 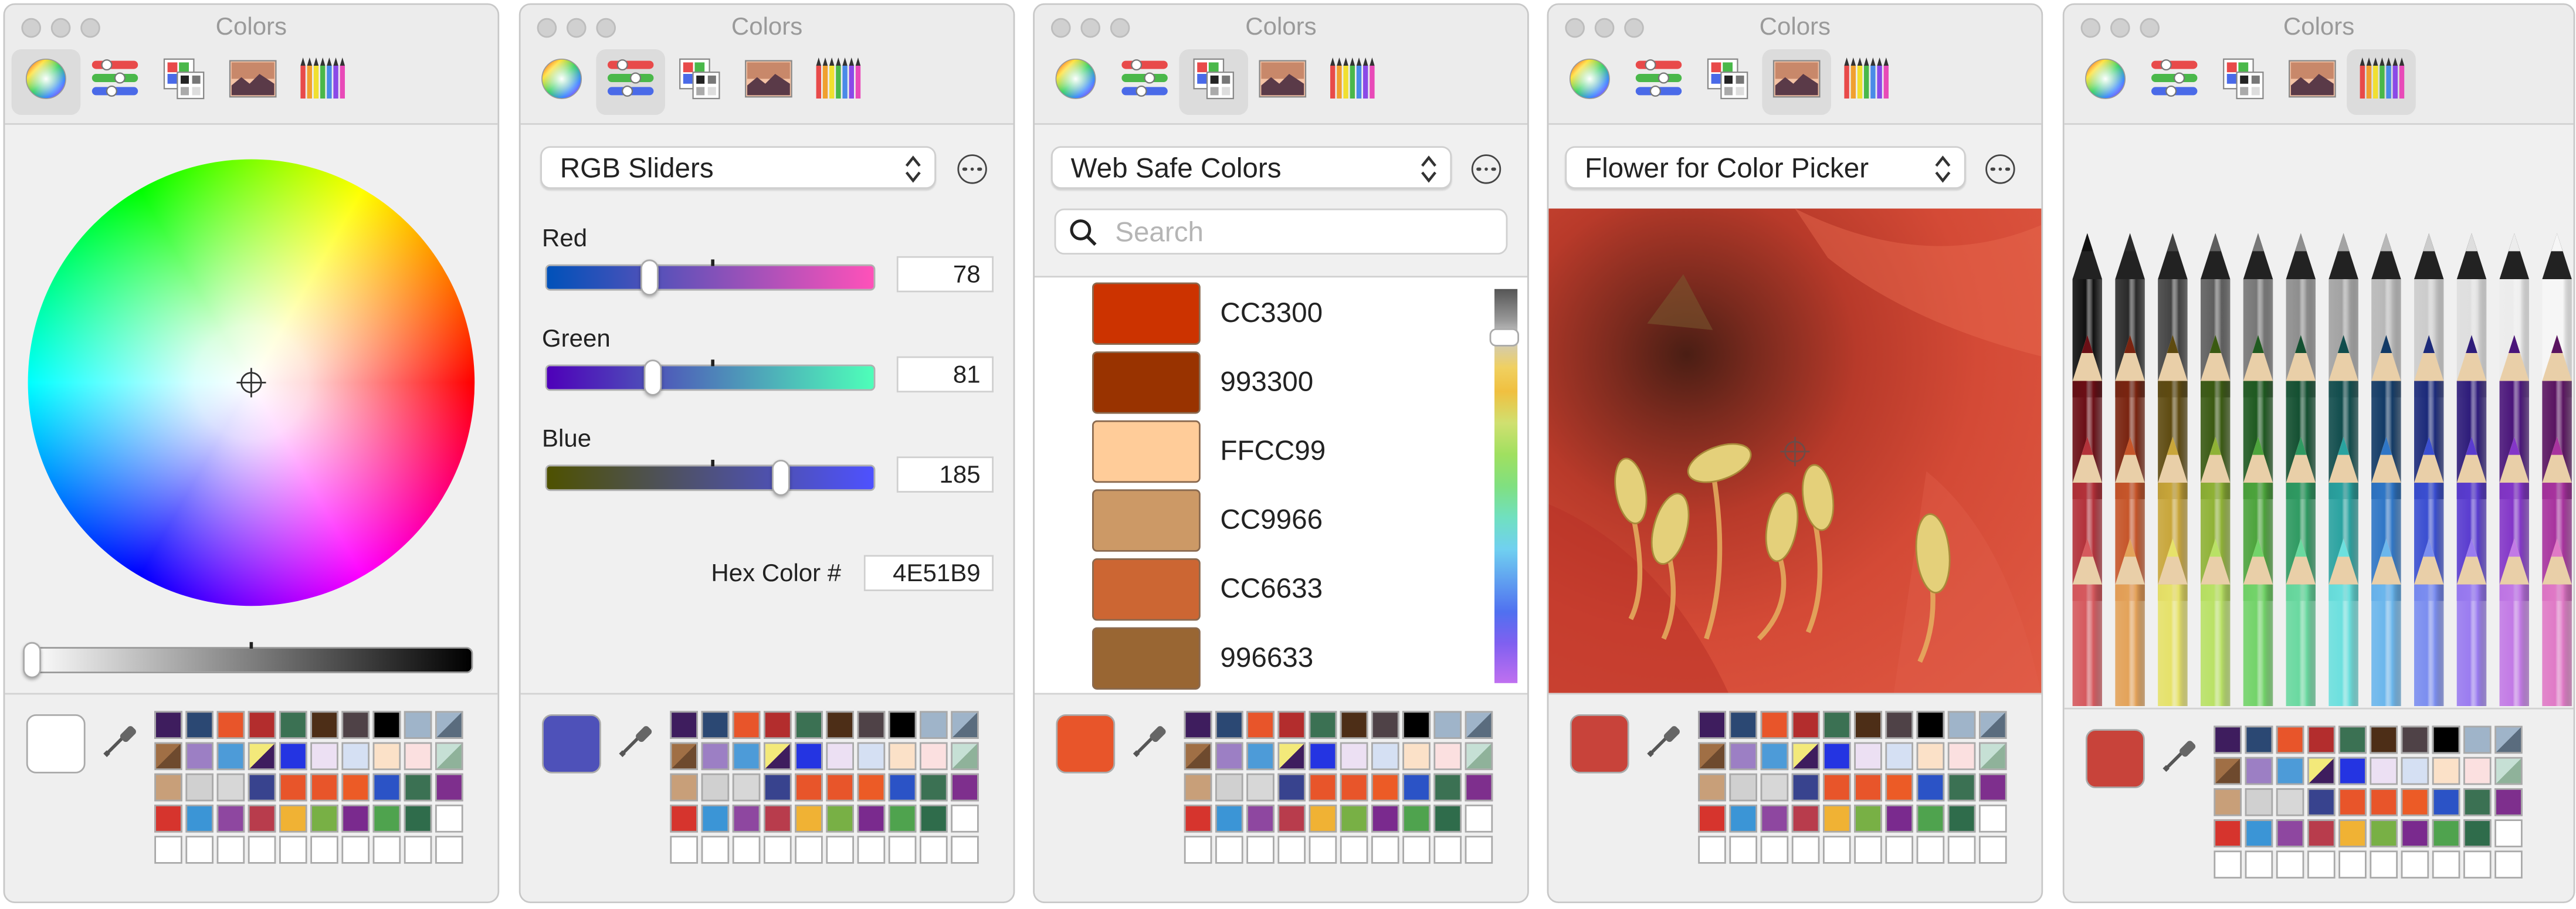 What do you see at coordinates (1251, 167) in the screenshot?
I see `palette-list-popup: Web Safe Colors` at bounding box center [1251, 167].